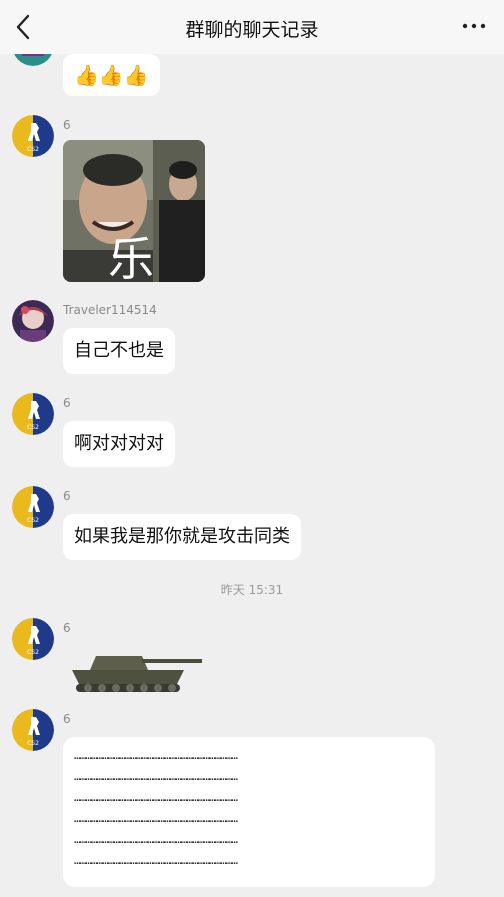 The width and height of the screenshot is (504, 897). Describe the element at coordinates (252, 30) in the screenshot. I see `page-title: 群聊的聊天记录` at that location.